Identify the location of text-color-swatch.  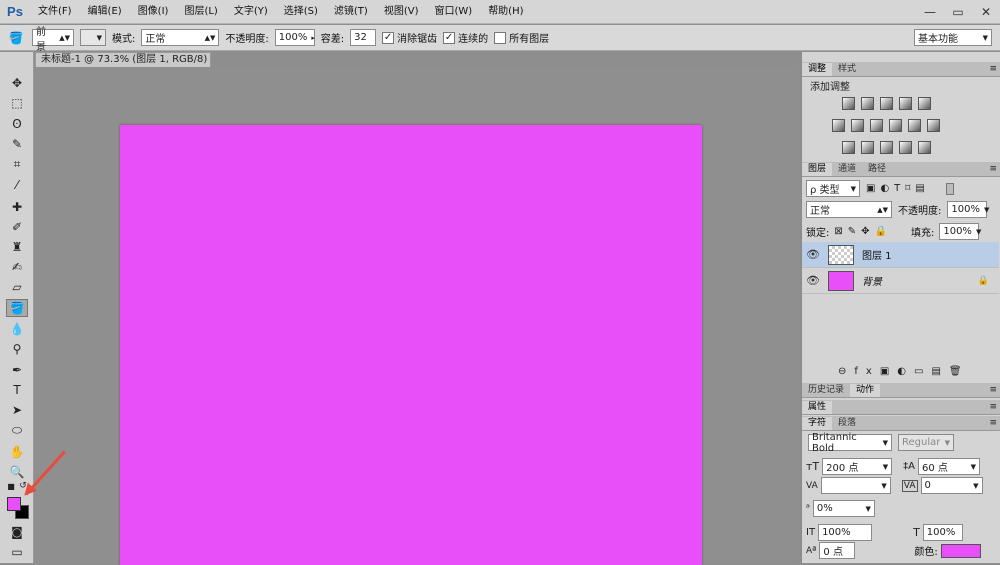
(960, 550).